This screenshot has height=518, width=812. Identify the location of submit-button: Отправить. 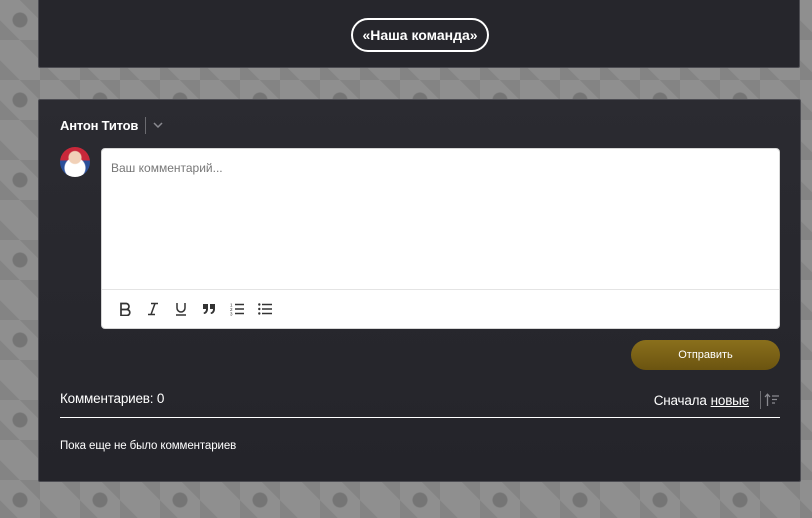
(705, 355).